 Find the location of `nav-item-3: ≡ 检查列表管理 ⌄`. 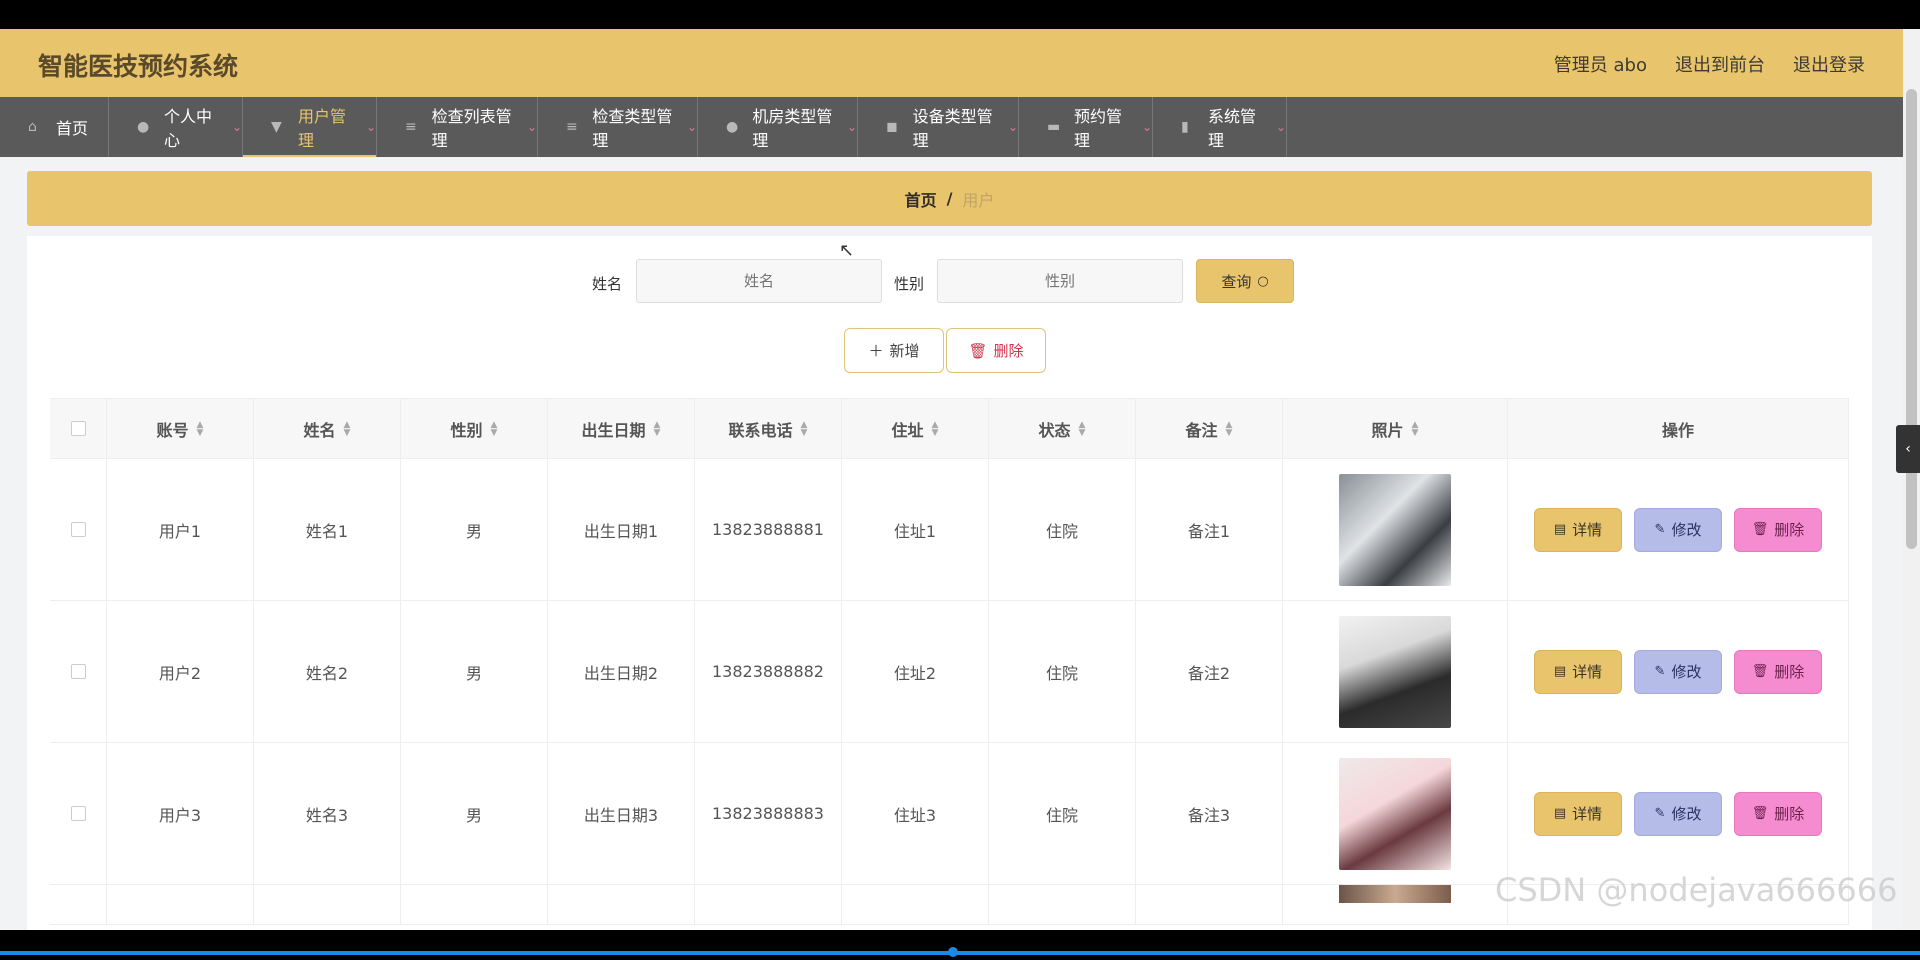

nav-item-3: ≡ 检查列表管理 ⌄ is located at coordinates (457, 127).